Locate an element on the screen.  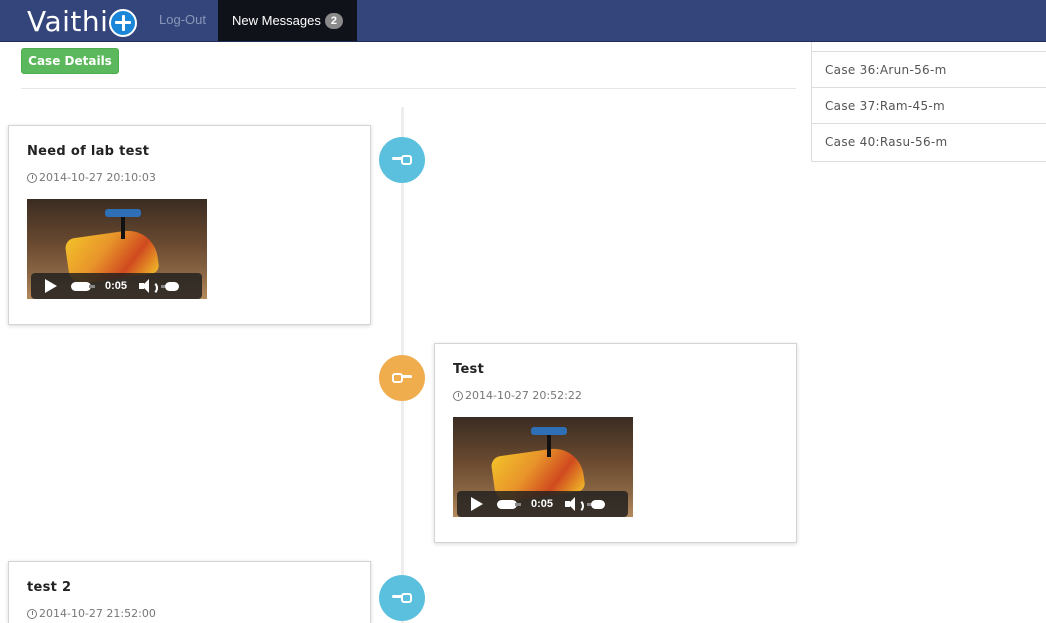
brand-name: Vaithi is located at coordinates (68, 21).